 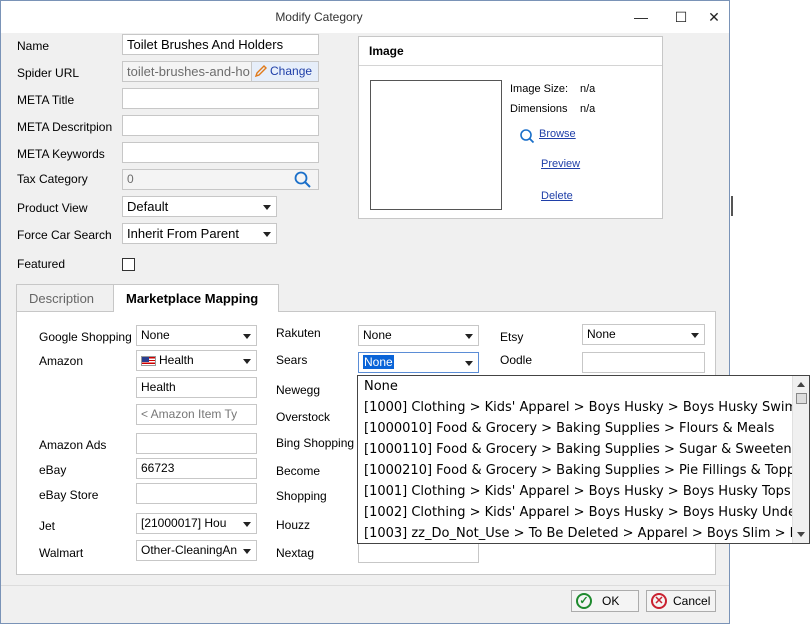 I want to click on image-preview-box, so click(x=436, y=145).